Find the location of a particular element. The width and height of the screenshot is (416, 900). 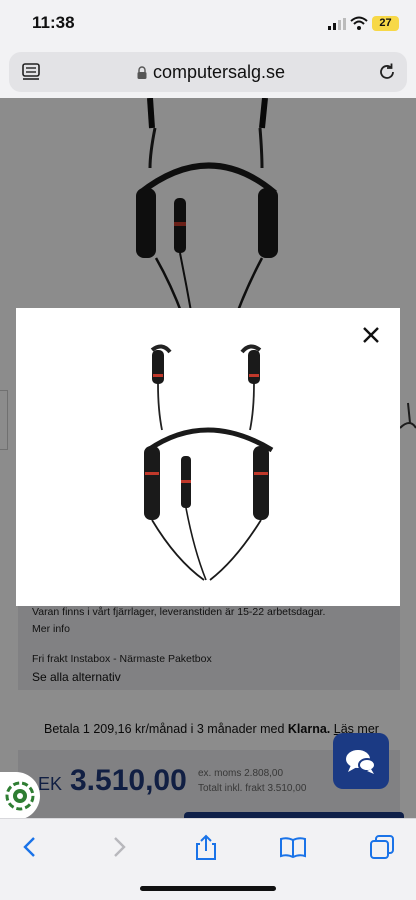

lock-icon is located at coordinates (142, 72).